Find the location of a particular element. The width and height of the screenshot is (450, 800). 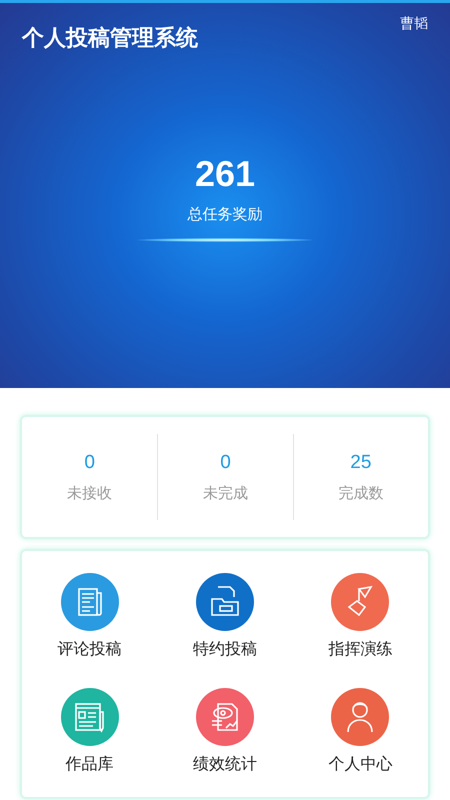

menu-item: 个人中心 is located at coordinates (360, 731).